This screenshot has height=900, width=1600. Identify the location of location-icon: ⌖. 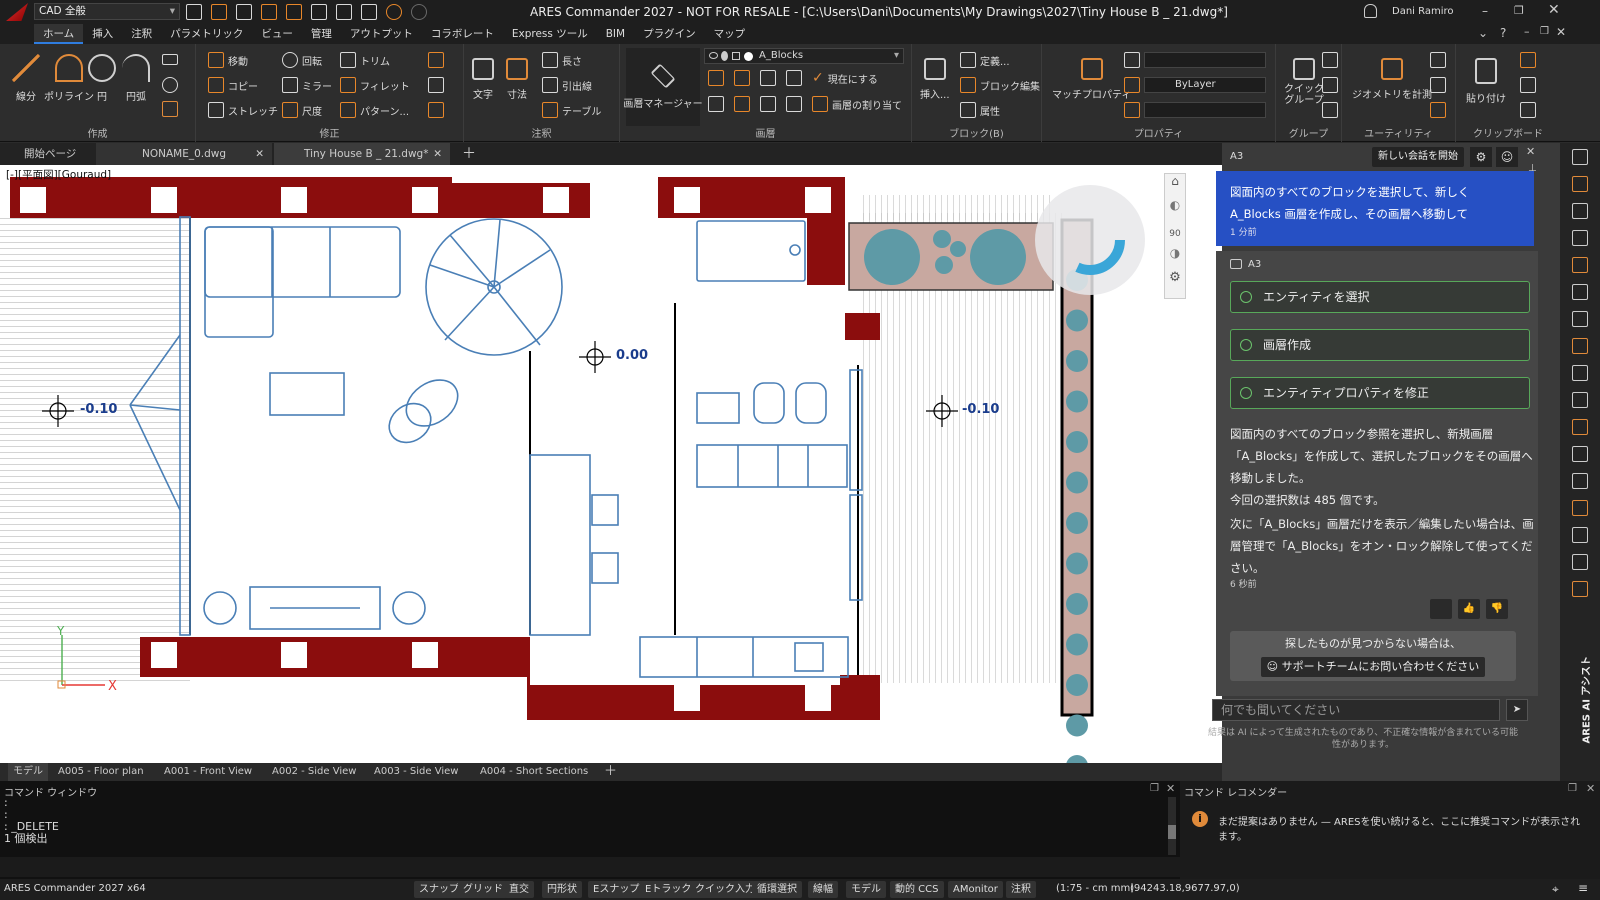
(1555, 889).